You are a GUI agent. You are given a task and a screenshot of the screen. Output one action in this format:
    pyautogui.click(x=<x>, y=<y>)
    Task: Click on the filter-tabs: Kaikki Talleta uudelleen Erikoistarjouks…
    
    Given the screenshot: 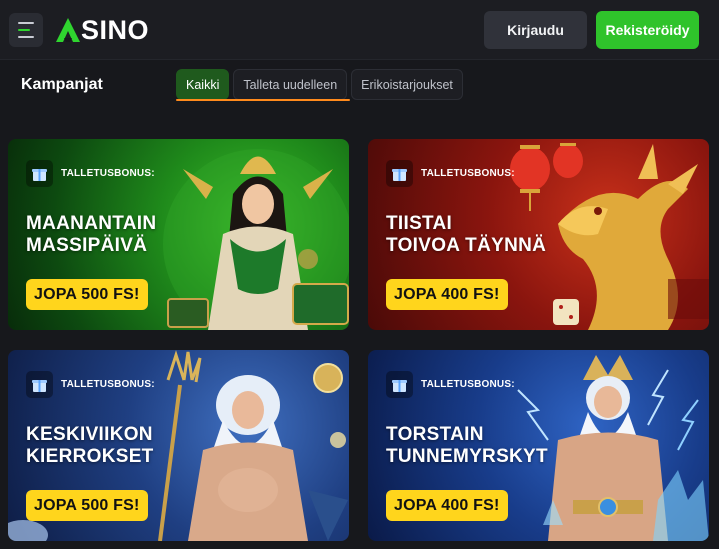 What is the action you would take?
    pyautogui.click(x=319, y=84)
    